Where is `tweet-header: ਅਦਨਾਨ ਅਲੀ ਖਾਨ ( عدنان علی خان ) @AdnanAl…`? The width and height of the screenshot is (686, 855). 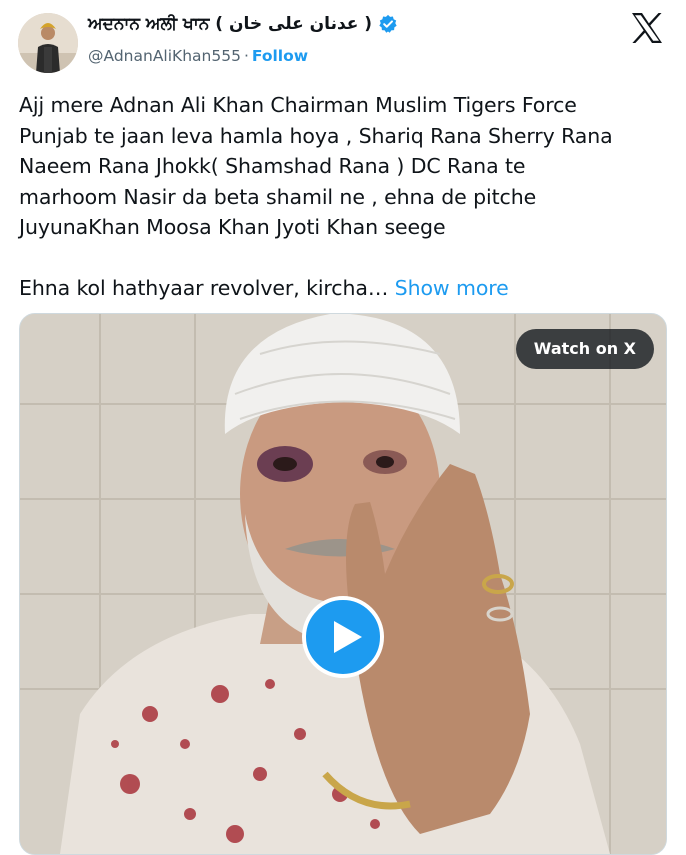
tweet-header: ਅਦਨਾਨ ਅਲੀ ਖਾਨ ( عدنان علی خان ) @AdnanAl… is located at coordinates (343, 40).